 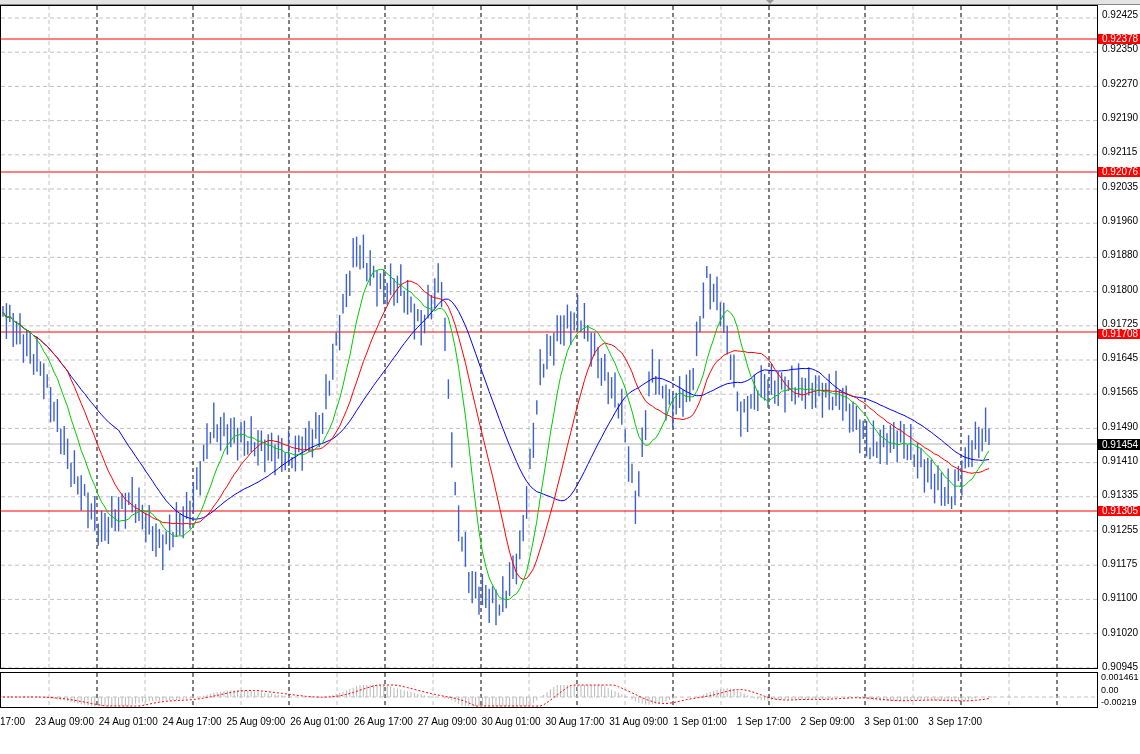 What do you see at coordinates (892, 721) in the screenshot?
I see `time-axis-label: 3 Sep 01:00` at bounding box center [892, 721].